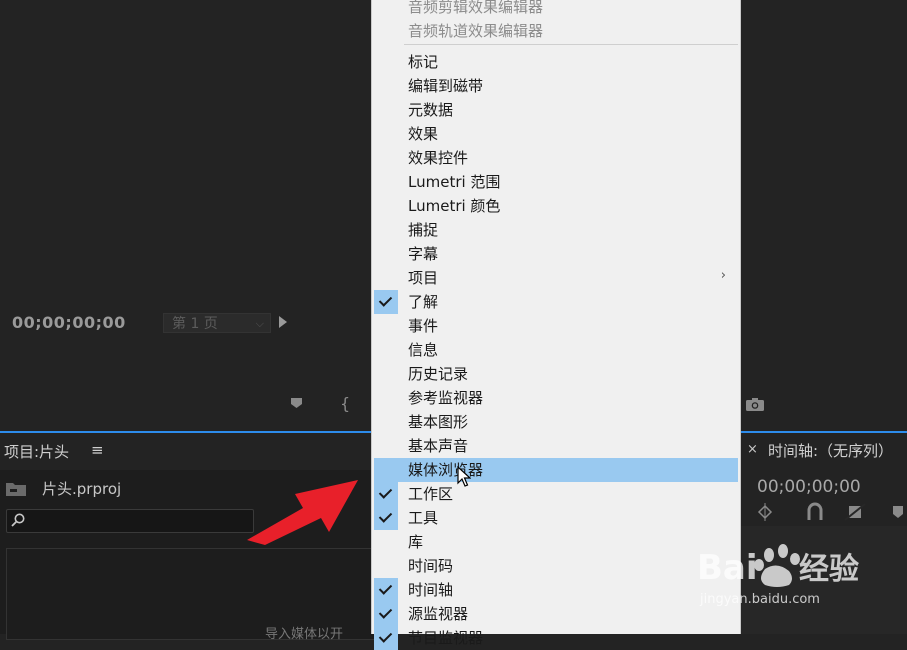  I want to click on menu-item-source-monitor: 源监视器, so click(556, 614).